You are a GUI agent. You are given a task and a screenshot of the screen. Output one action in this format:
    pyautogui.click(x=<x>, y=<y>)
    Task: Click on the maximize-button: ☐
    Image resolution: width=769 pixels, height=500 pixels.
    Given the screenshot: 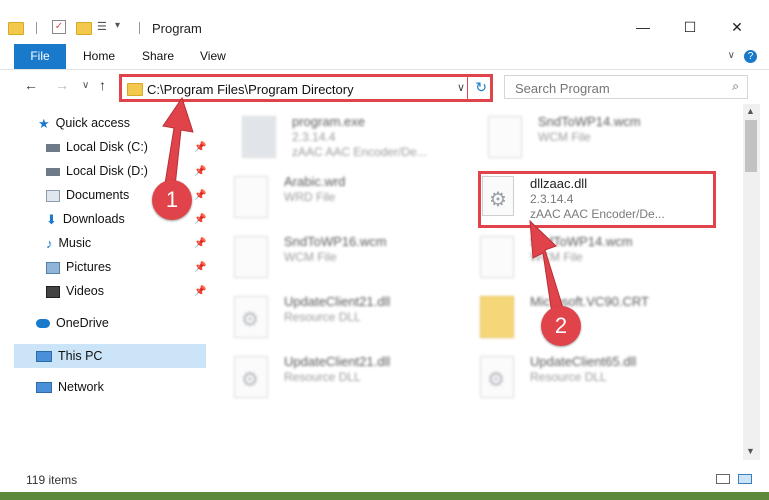 What is the action you would take?
    pyautogui.click(x=690, y=27)
    